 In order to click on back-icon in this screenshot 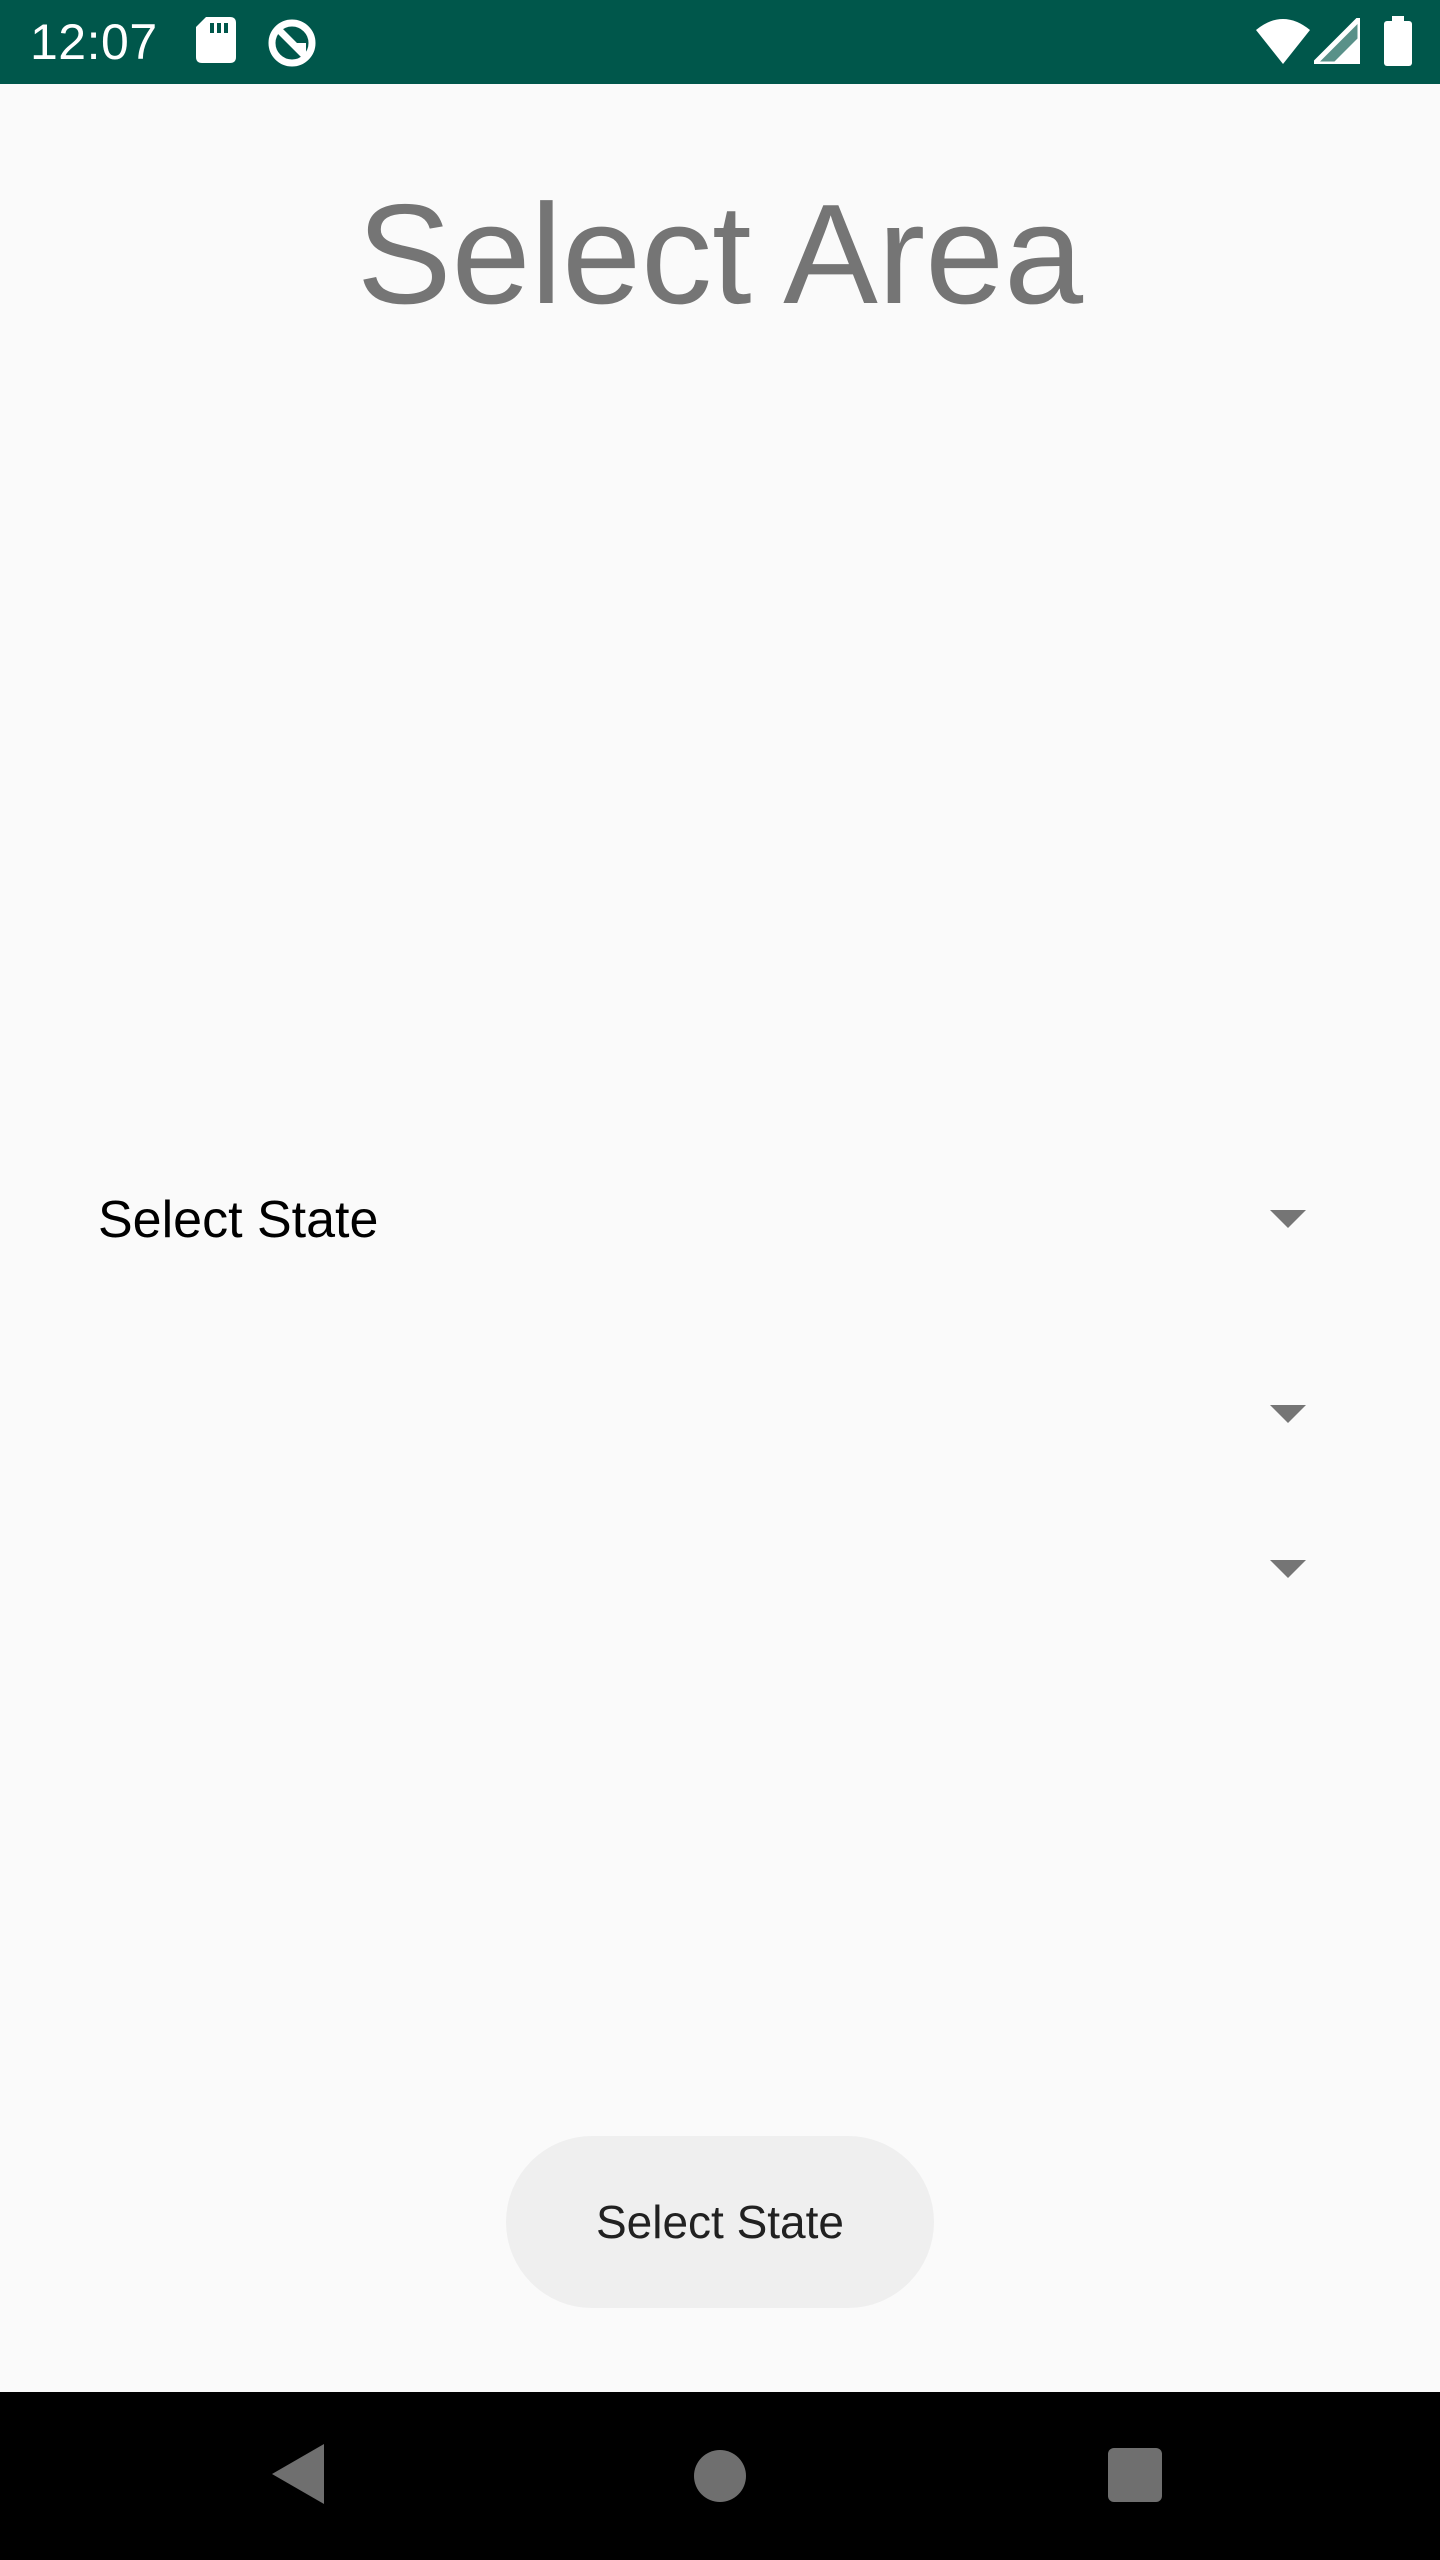, I will do `click(298, 2476)`.